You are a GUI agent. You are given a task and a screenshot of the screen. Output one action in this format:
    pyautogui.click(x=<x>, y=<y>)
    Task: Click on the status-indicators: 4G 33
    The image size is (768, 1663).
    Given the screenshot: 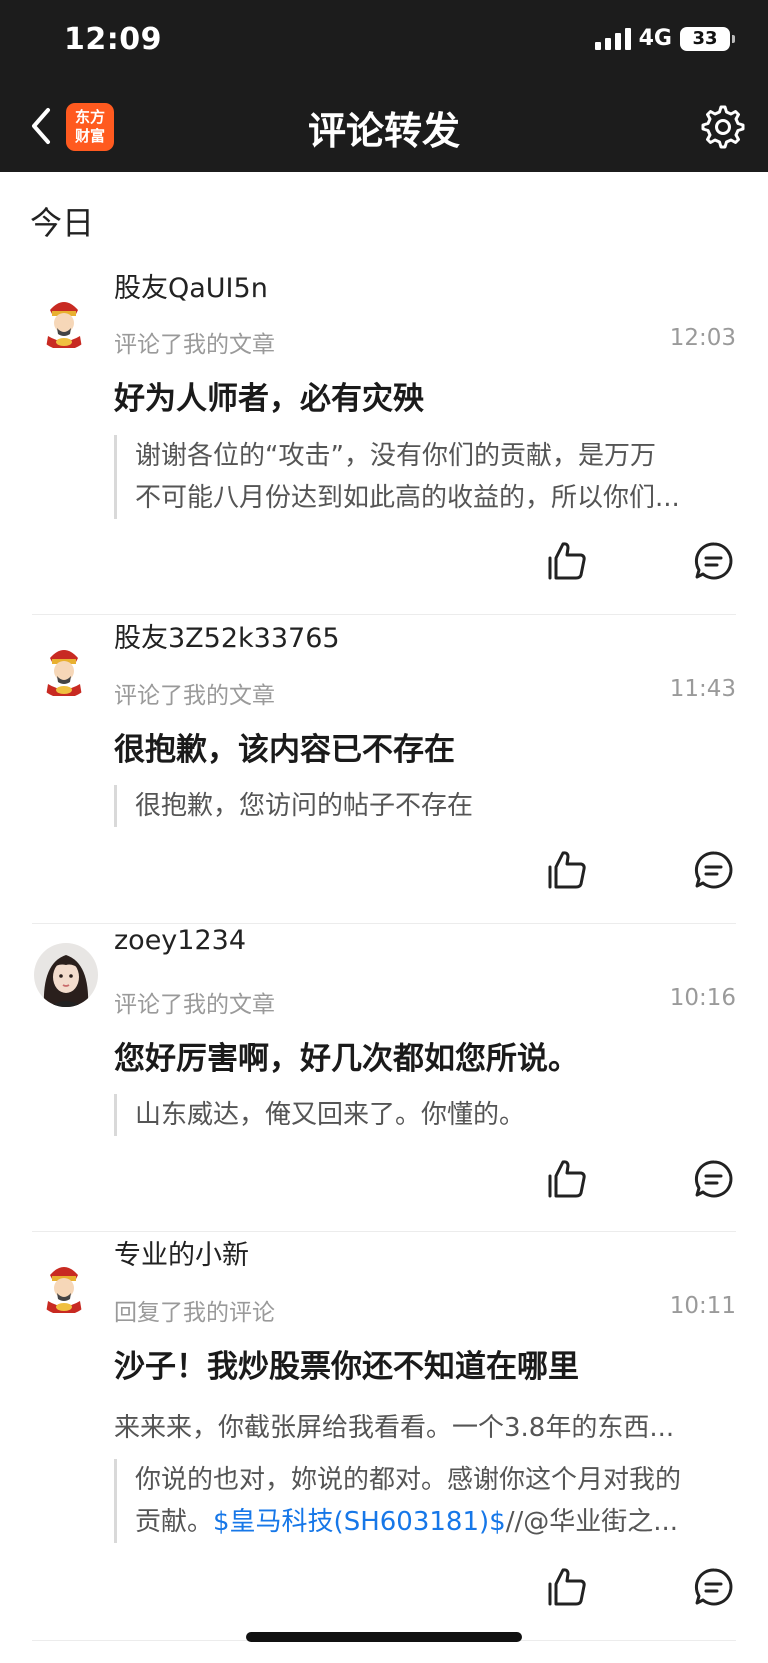 What is the action you would take?
    pyautogui.click(x=664, y=38)
    